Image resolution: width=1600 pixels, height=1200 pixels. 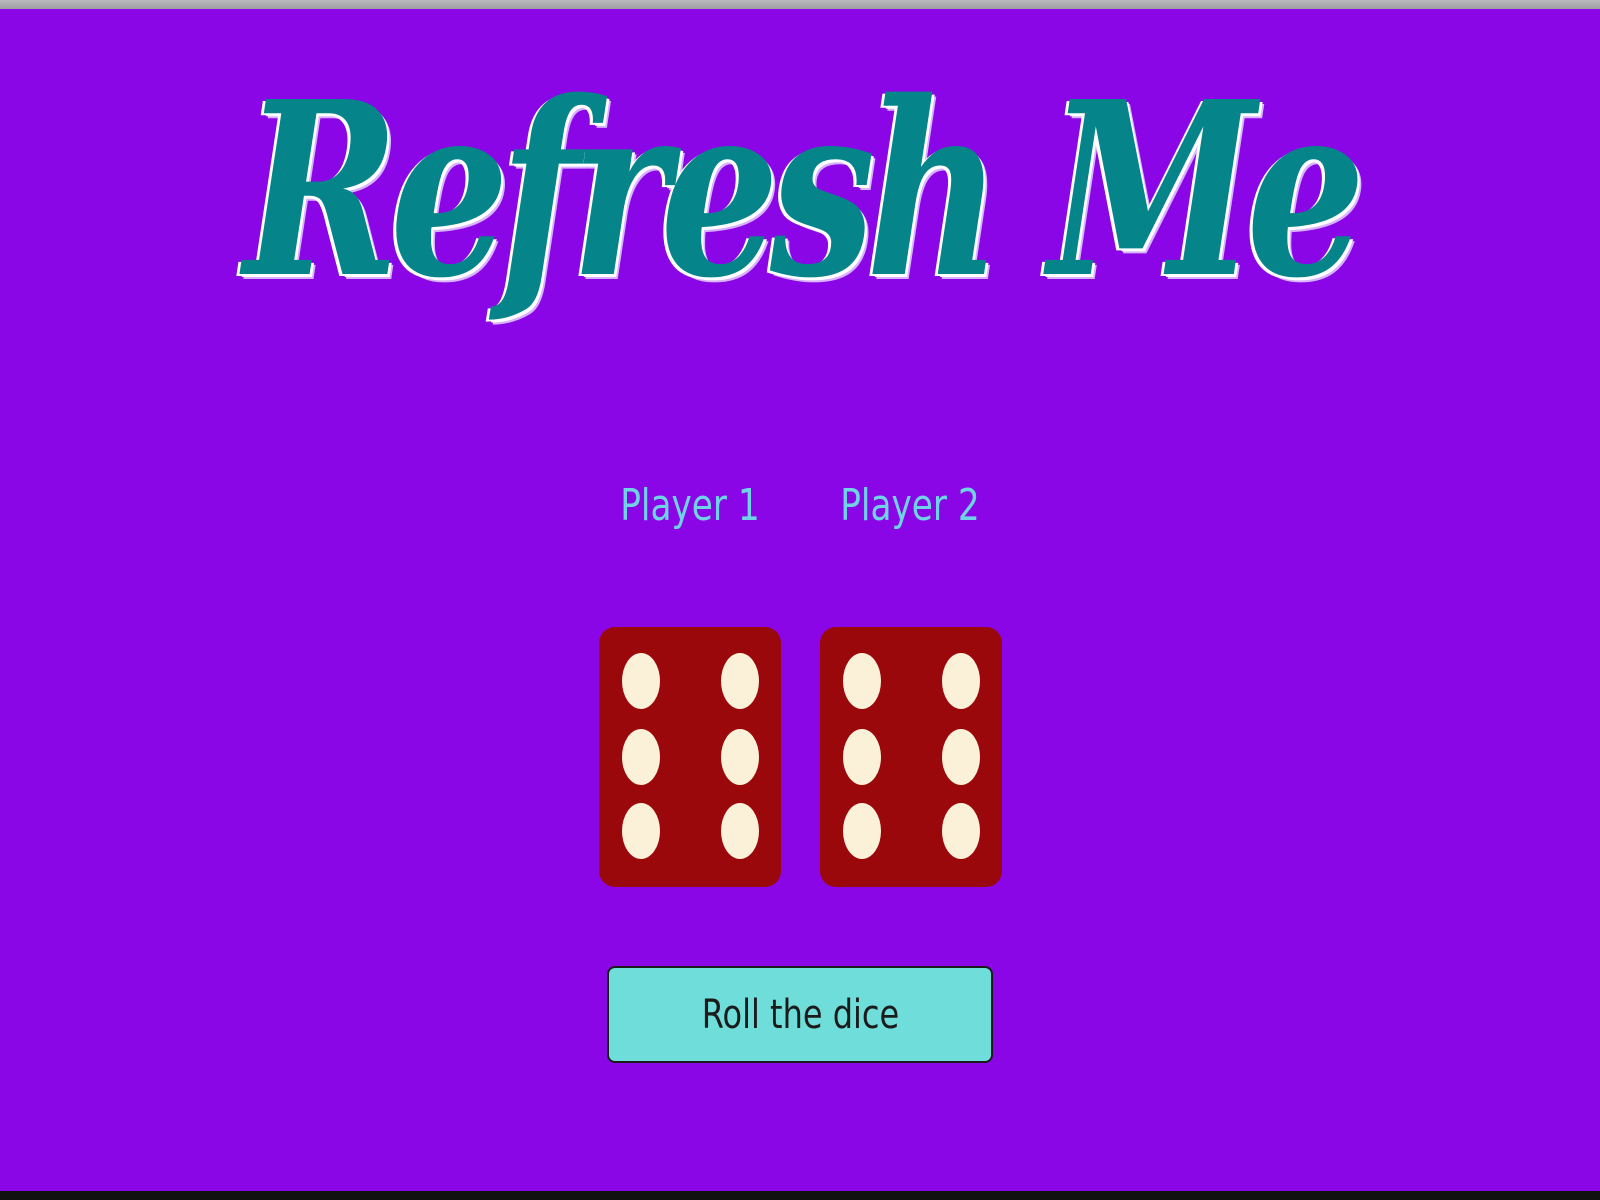 I want to click on player-2-die, so click(x=911, y=757).